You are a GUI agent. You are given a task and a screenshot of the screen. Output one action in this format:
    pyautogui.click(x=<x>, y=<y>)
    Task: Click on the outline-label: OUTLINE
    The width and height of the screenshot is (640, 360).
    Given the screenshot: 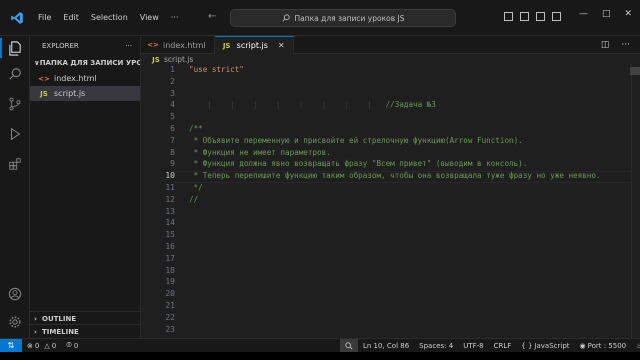 What is the action you would take?
    pyautogui.click(x=59, y=318)
    